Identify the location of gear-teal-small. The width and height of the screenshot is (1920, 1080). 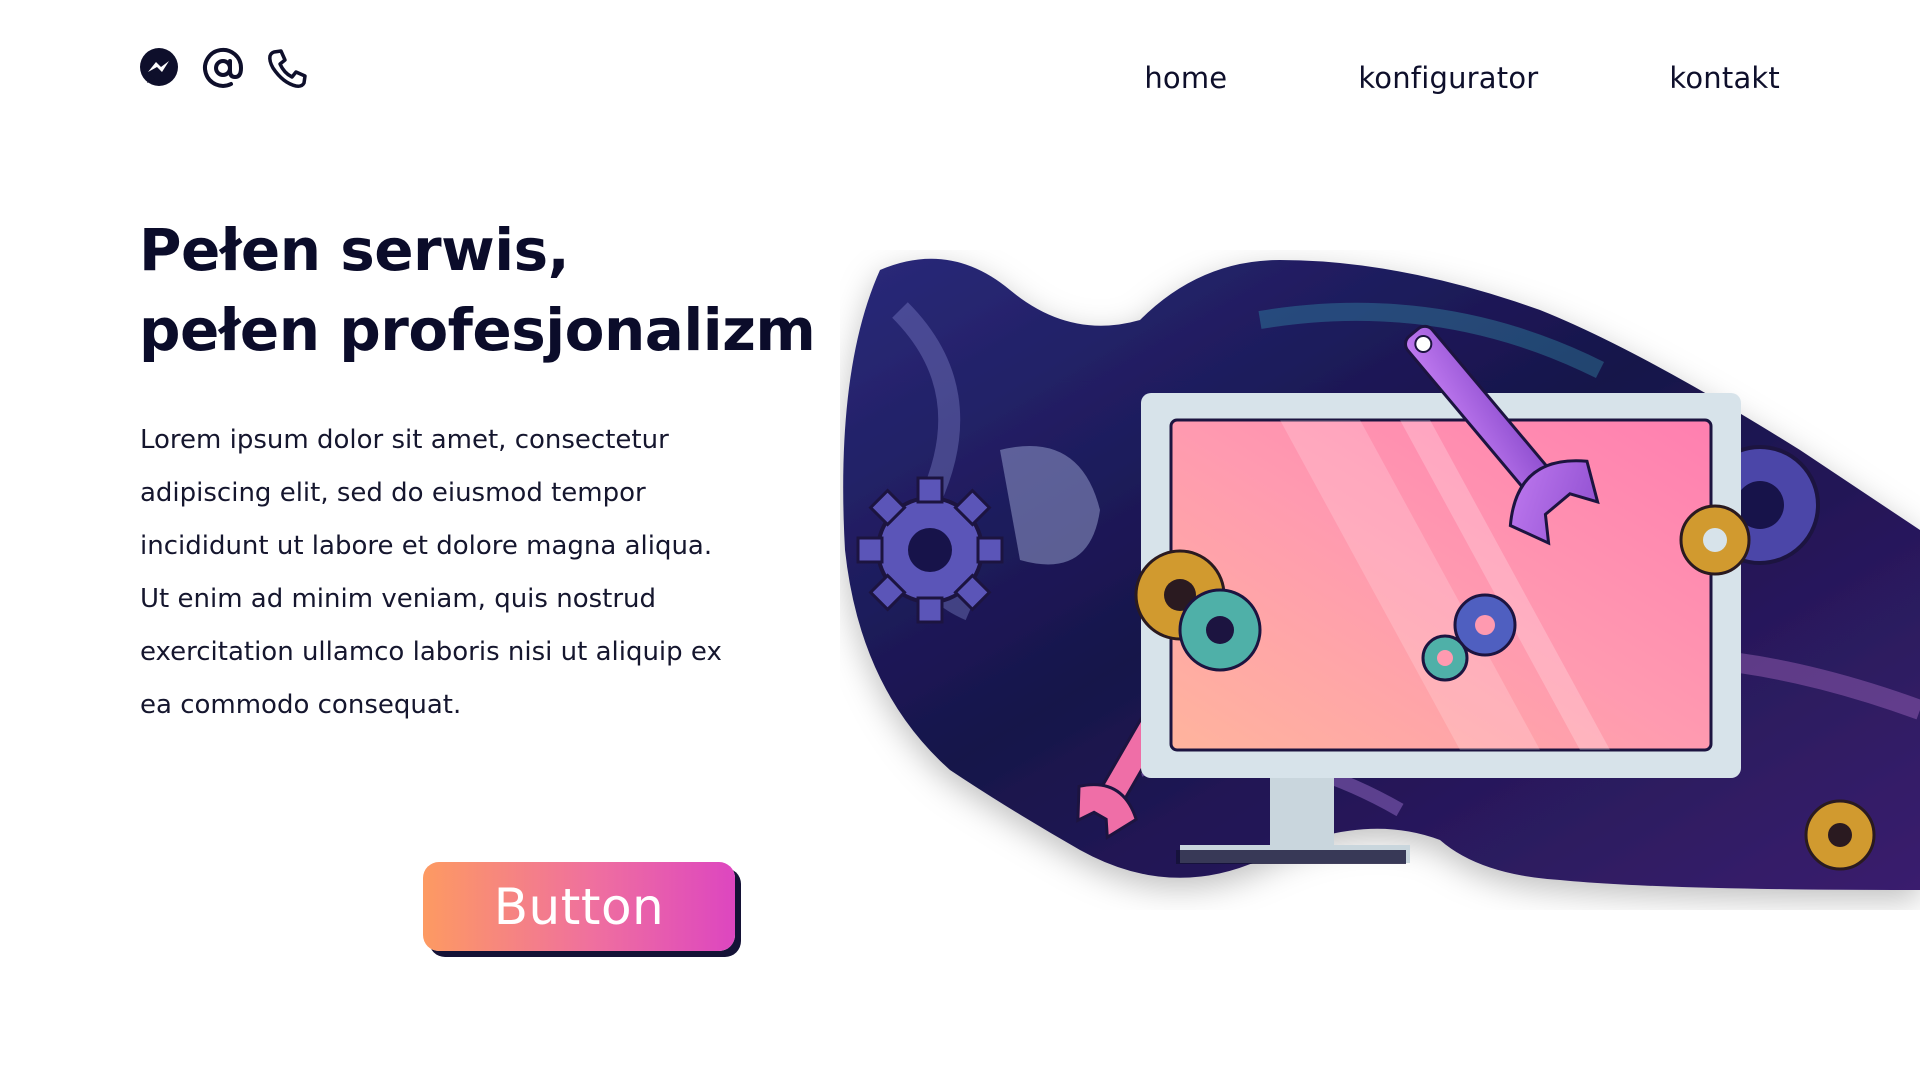
(1445, 658).